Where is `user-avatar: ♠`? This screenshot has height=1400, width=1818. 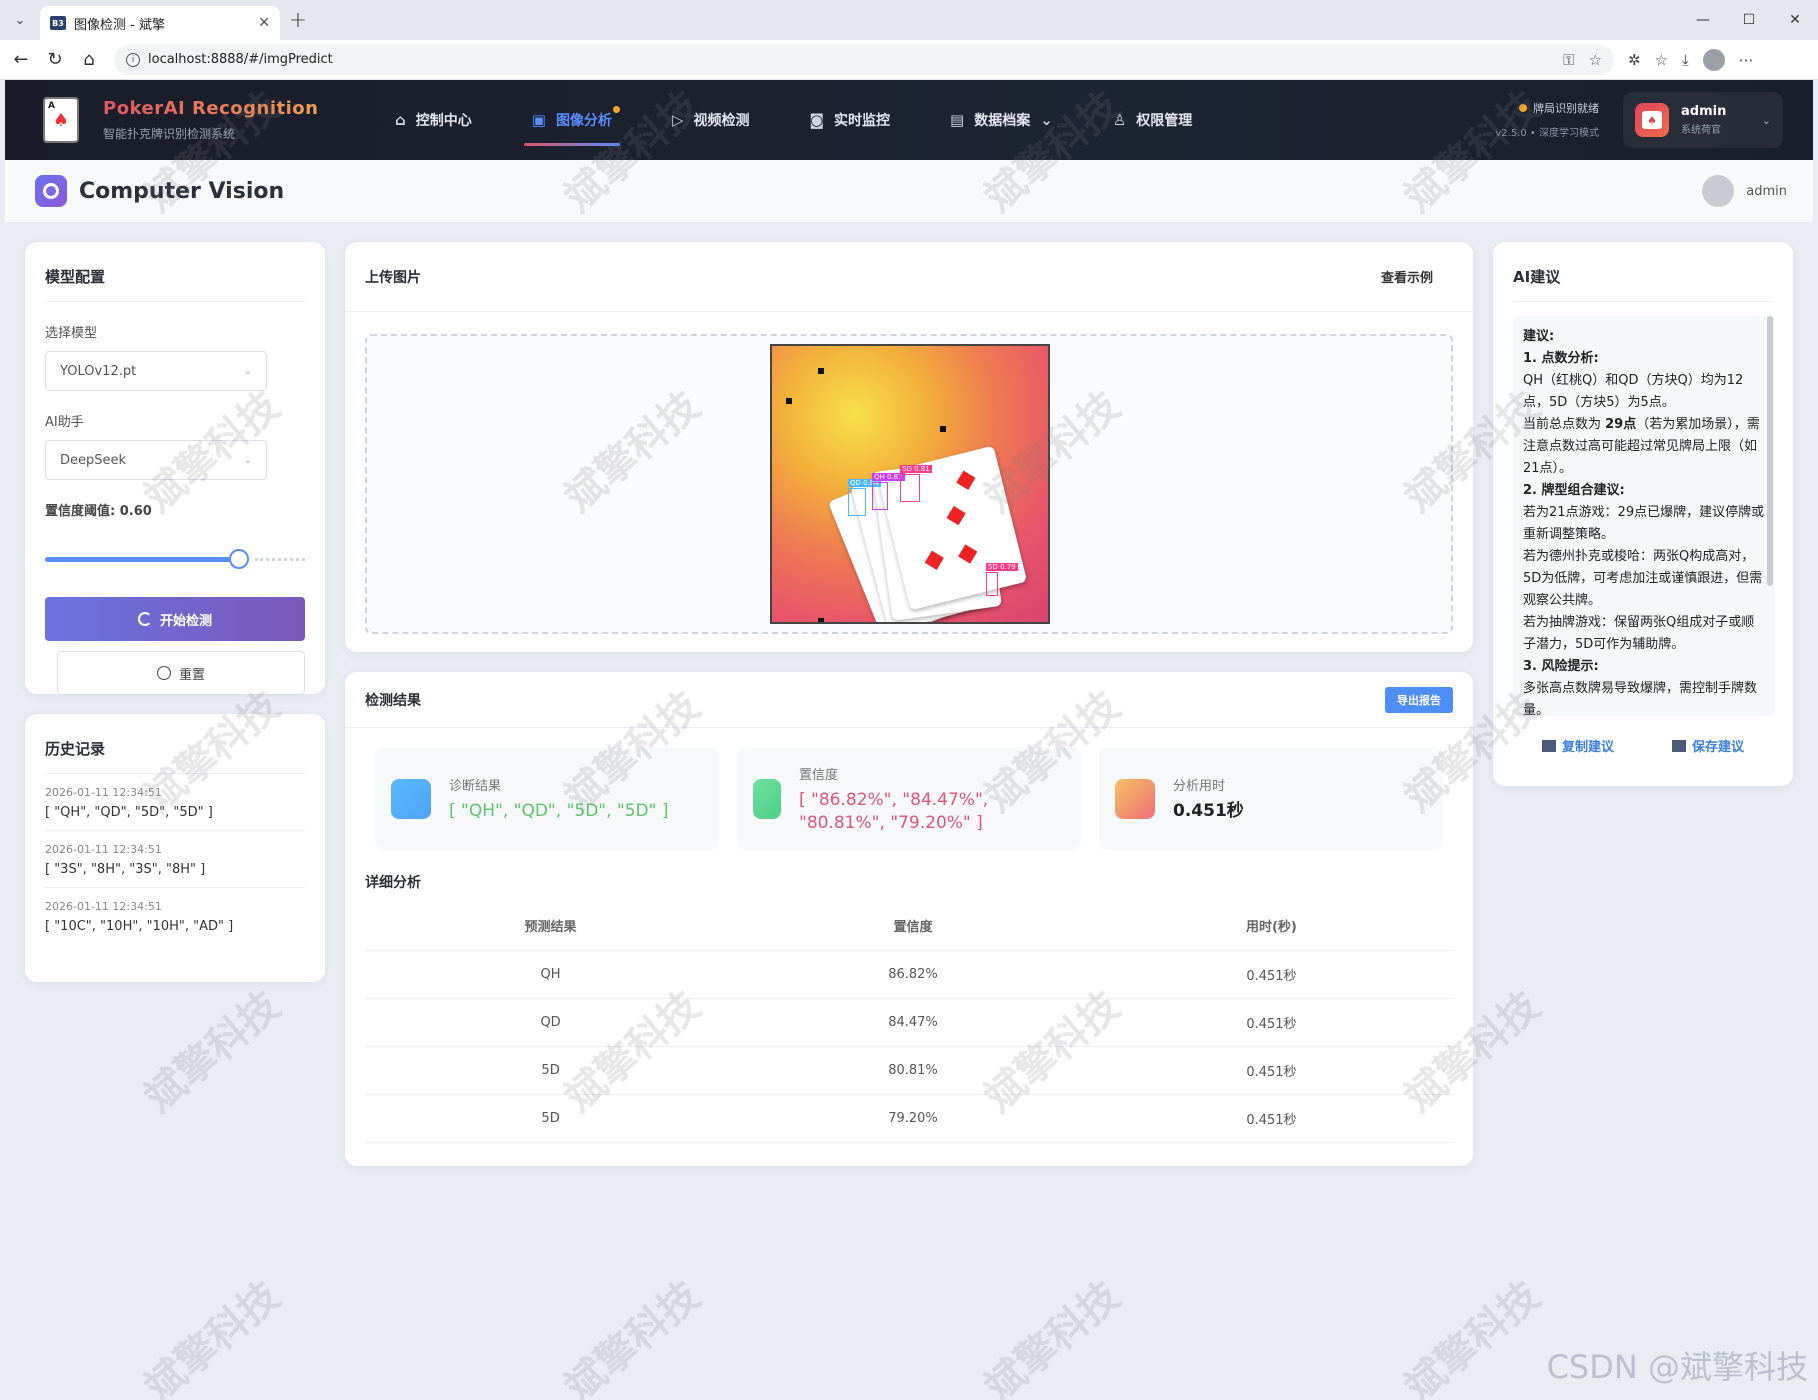 user-avatar: ♠ is located at coordinates (1652, 120).